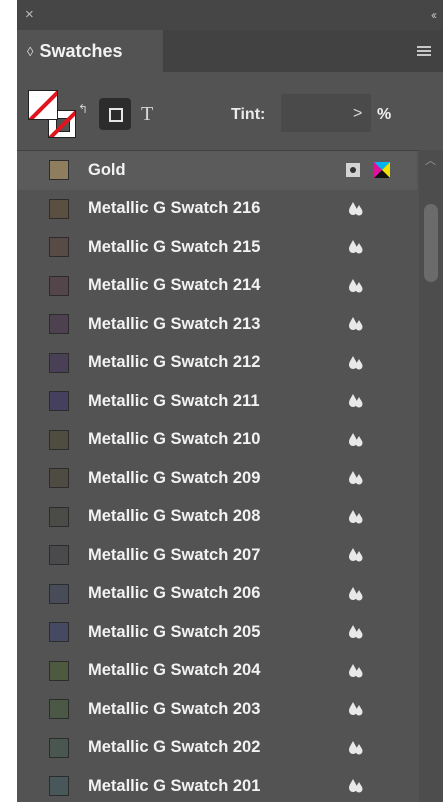  What do you see at coordinates (174, 516) in the screenshot?
I see `swatch-name: Metallic G Swatch 208` at bounding box center [174, 516].